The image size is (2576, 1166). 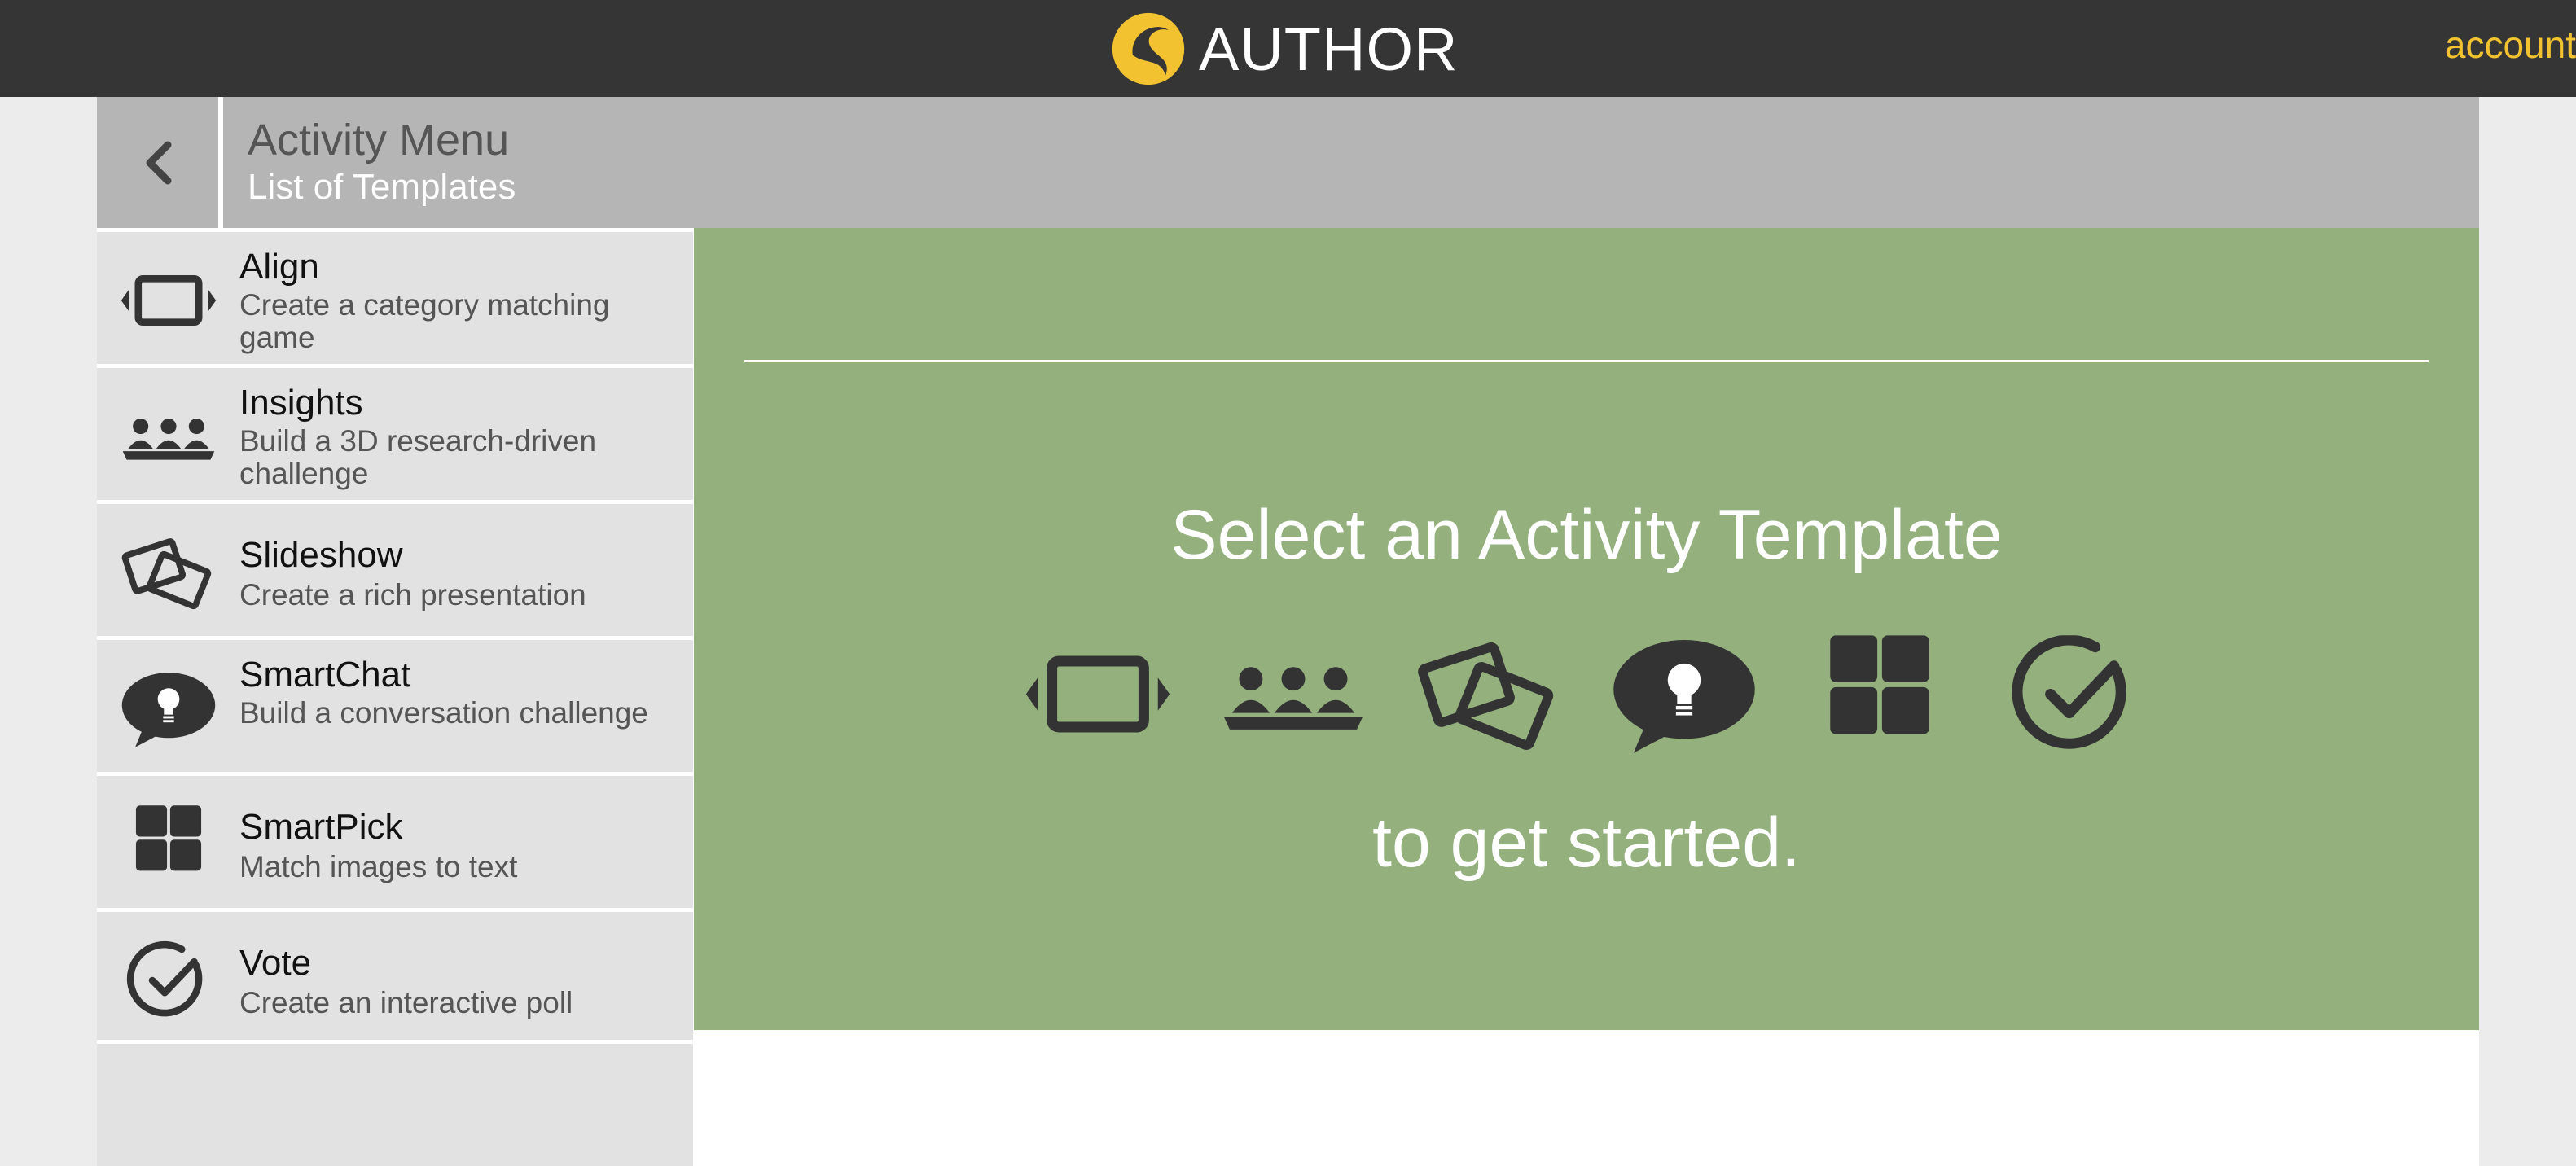 What do you see at coordinates (2510, 45) in the screenshot?
I see `account-link: account` at bounding box center [2510, 45].